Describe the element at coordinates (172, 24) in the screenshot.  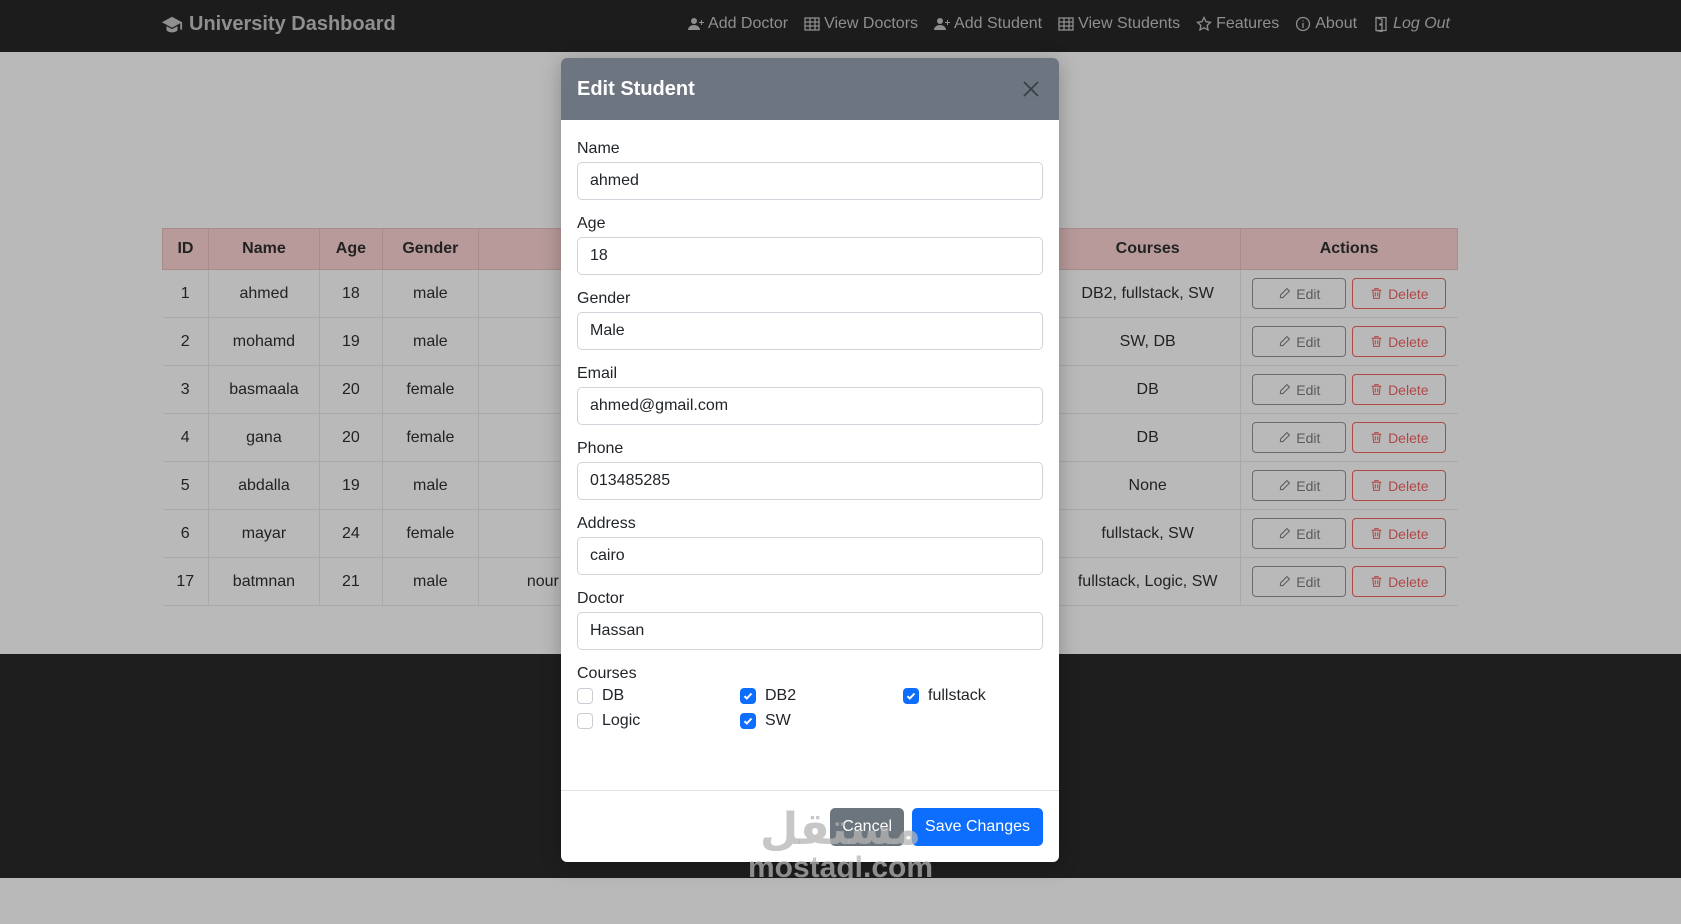
I see `graduation-cap-icon` at that location.